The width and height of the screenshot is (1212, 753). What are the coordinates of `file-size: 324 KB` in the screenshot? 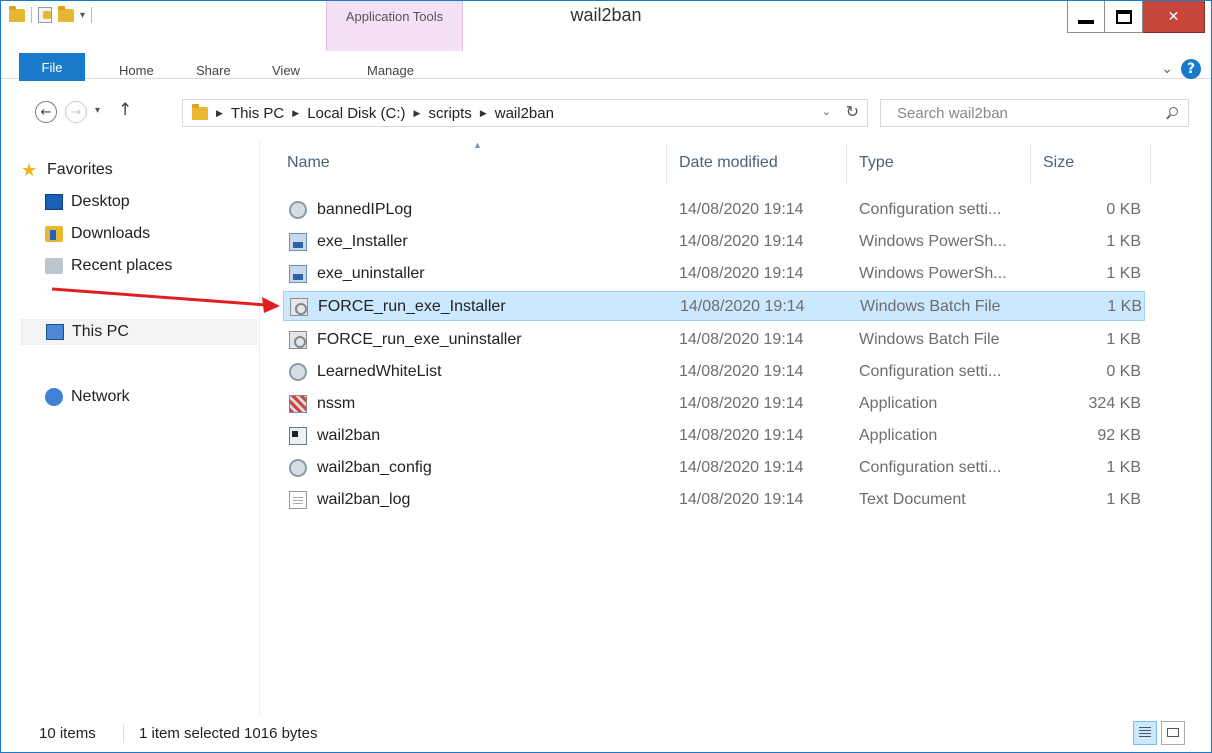 It's located at (1114, 403).